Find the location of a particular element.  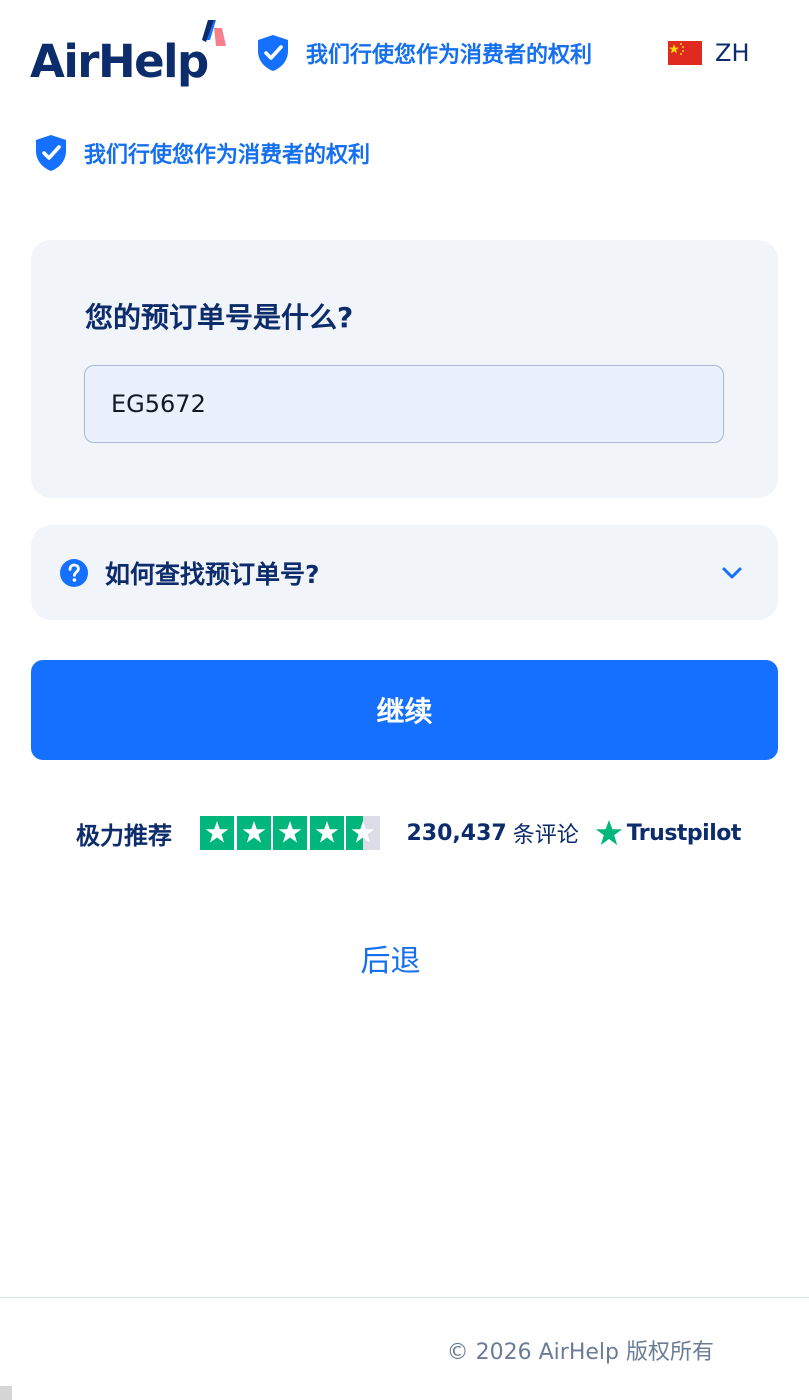

accordion-label: 如何查找预订单号? is located at coordinates (212, 574).